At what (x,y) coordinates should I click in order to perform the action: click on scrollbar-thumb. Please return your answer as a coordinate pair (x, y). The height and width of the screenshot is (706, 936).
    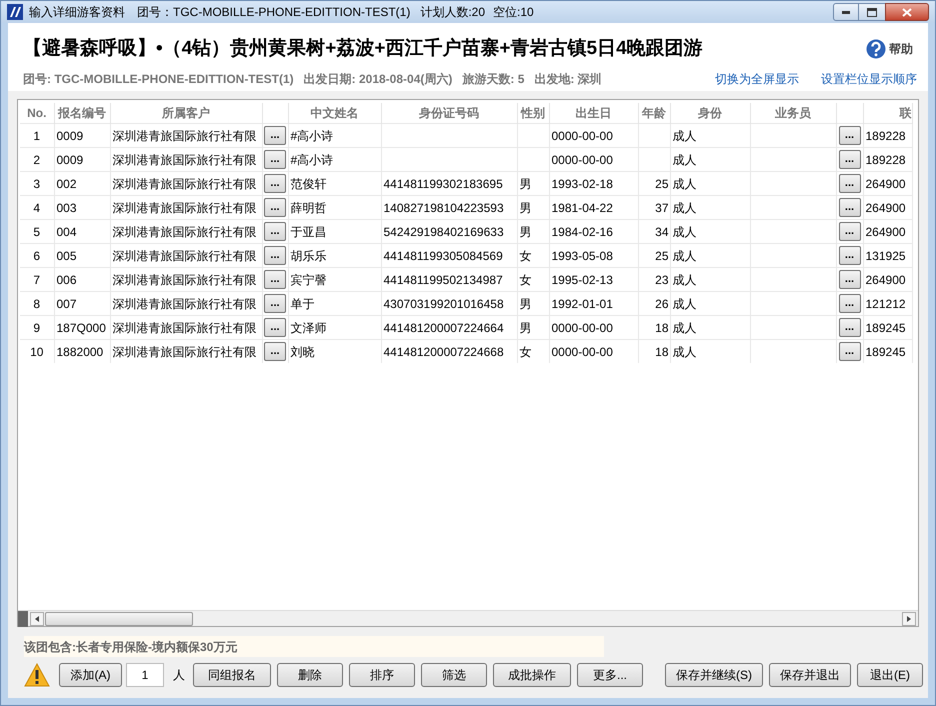
    Looking at the image, I should click on (119, 619).